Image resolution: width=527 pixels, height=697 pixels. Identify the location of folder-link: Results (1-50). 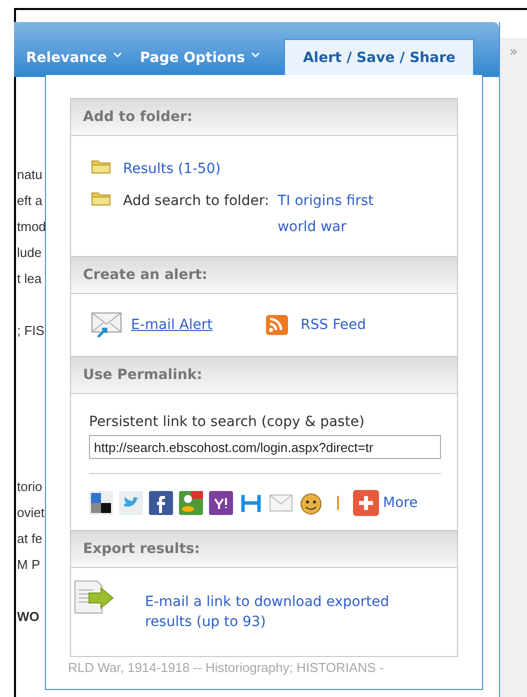
(172, 169).